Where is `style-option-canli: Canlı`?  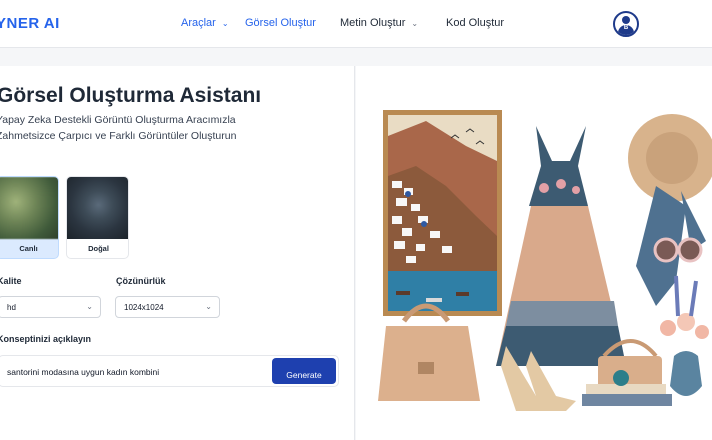 style-option-canli: Canlı is located at coordinates (29, 217).